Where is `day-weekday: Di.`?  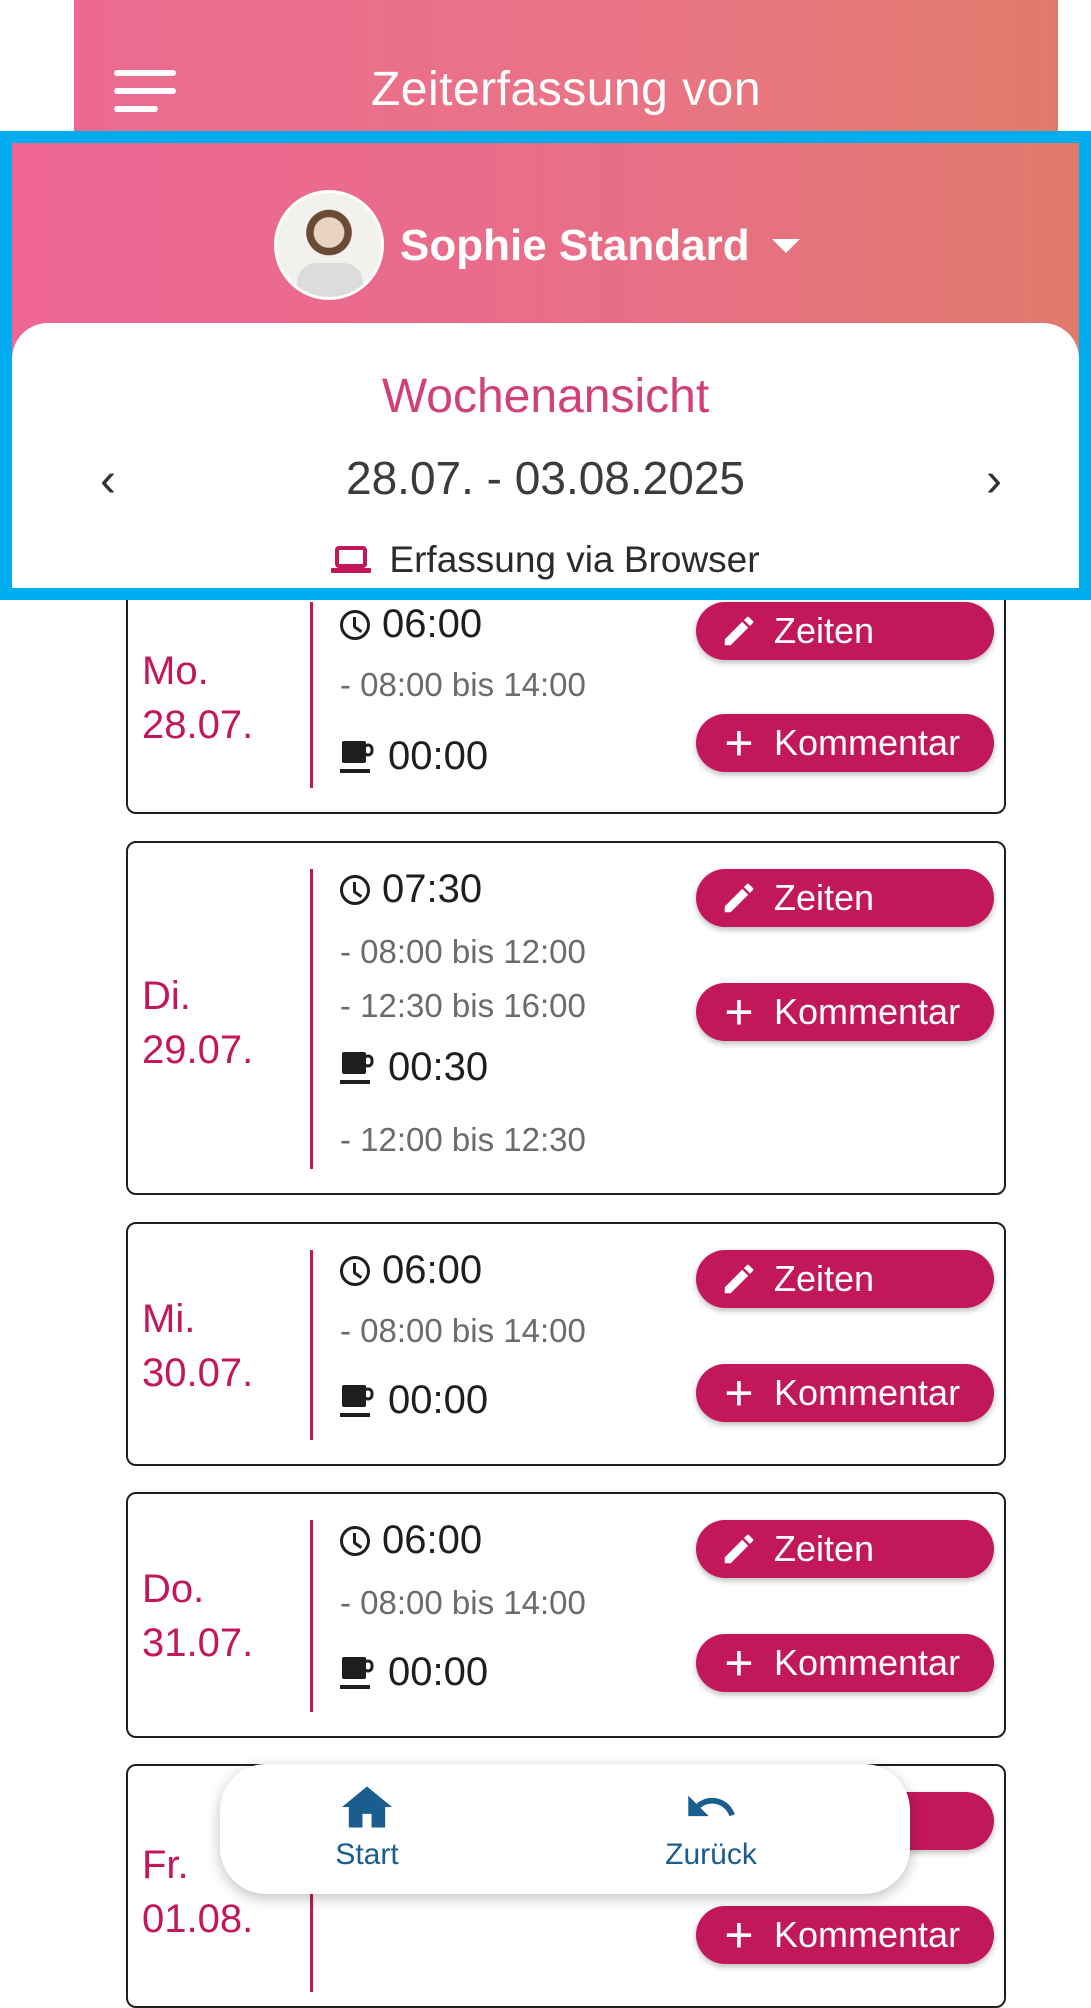
day-weekday: Di. is located at coordinates (166, 996).